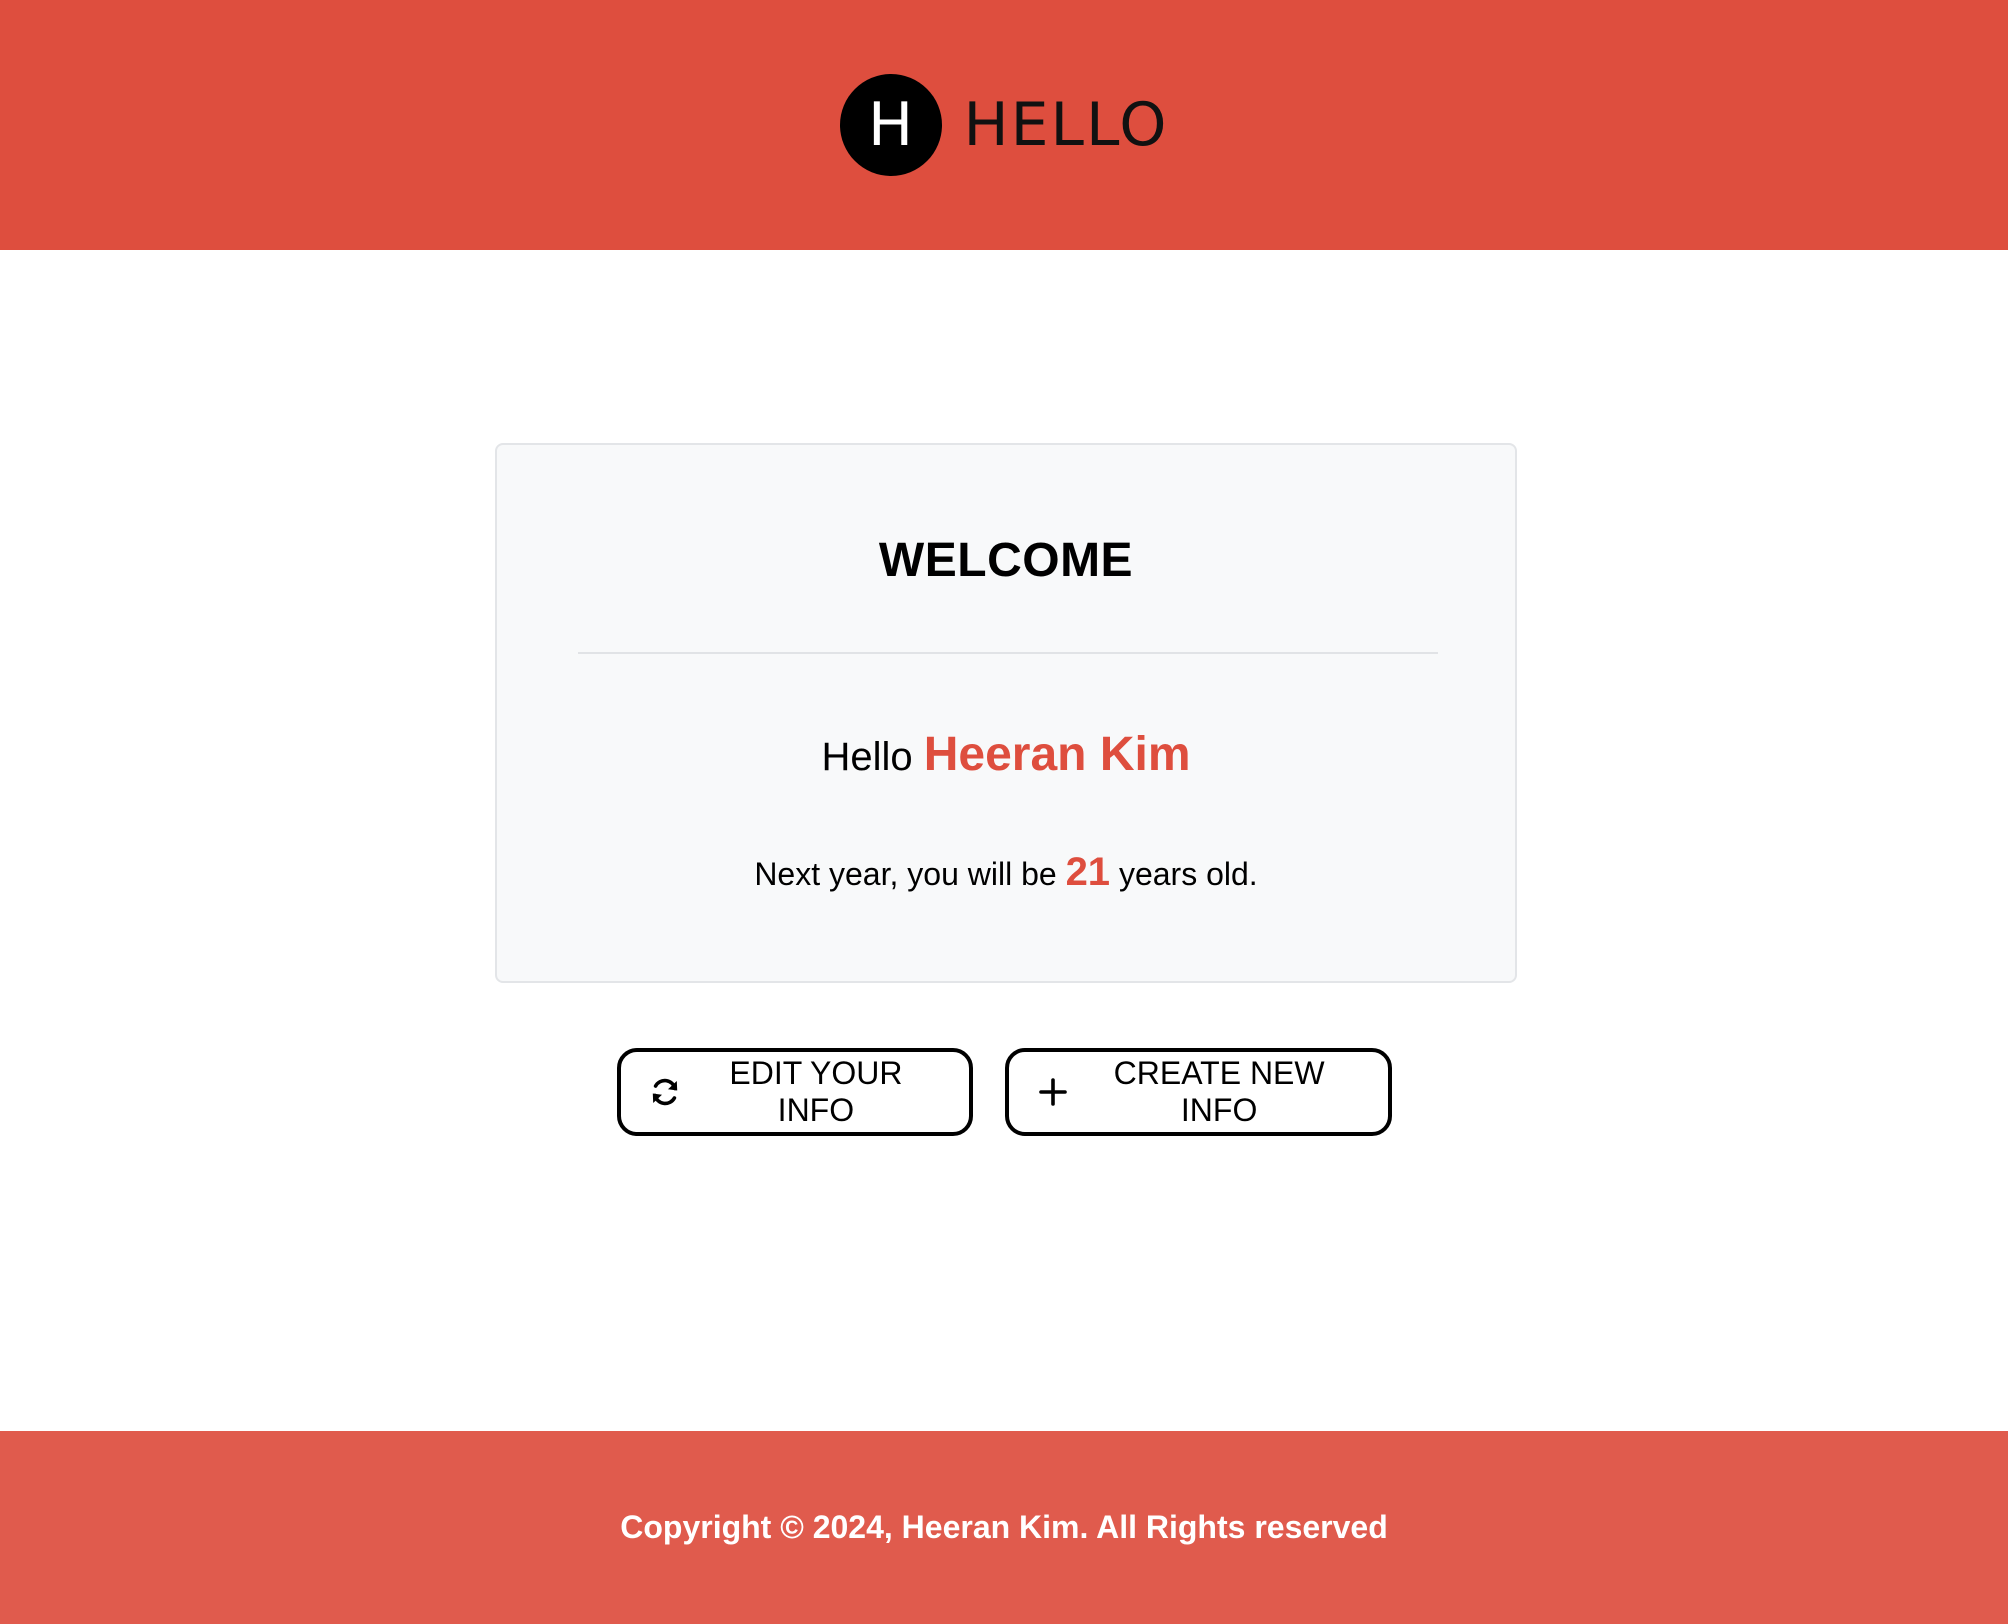 Image resolution: width=2008 pixels, height=1624 pixels. Describe the element at coordinates (905, 874) in the screenshot. I see `age-prefix: Next year, you will be` at that location.